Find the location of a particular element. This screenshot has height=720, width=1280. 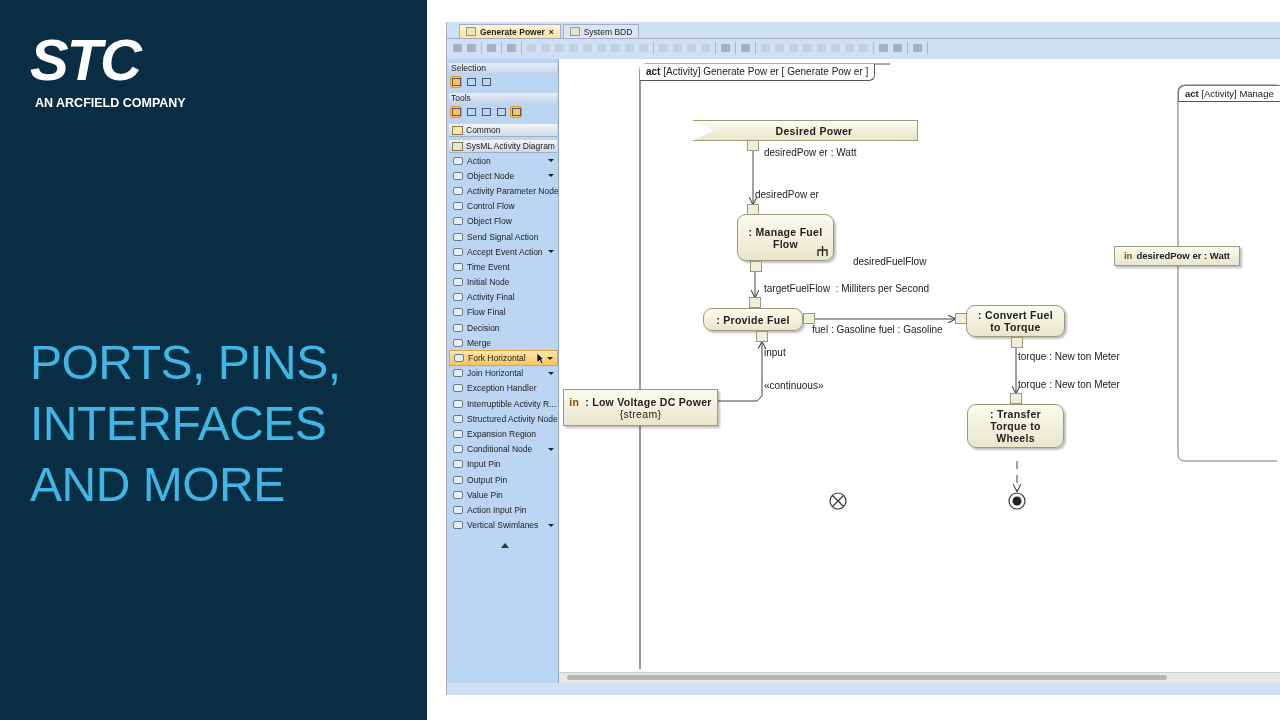

marquee-tool-icon is located at coordinates (486, 82).